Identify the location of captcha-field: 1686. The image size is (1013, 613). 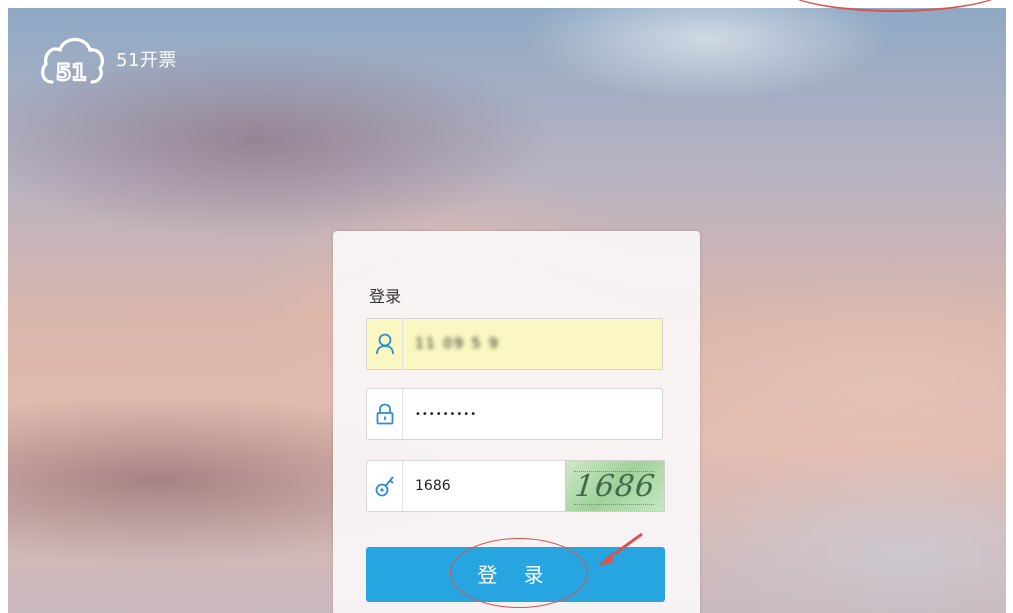
(466, 486).